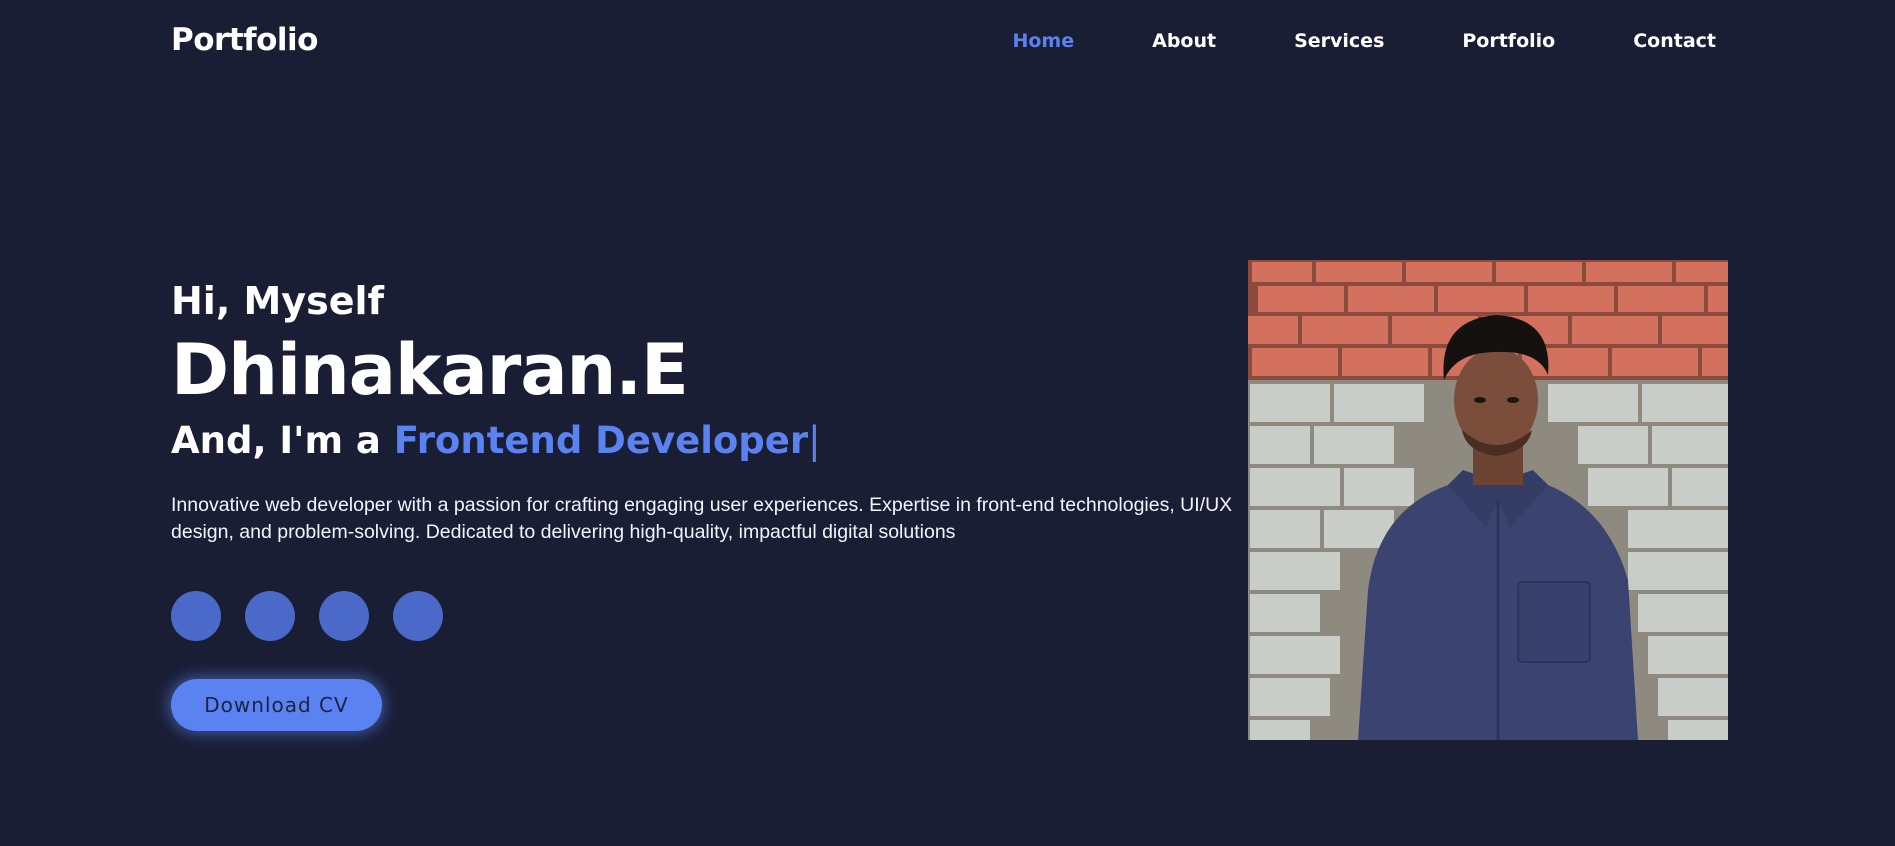 This screenshot has height=846, width=1895. What do you see at coordinates (601, 440) in the screenshot?
I see `role-highlight: Frontend Developer` at bounding box center [601, 440].